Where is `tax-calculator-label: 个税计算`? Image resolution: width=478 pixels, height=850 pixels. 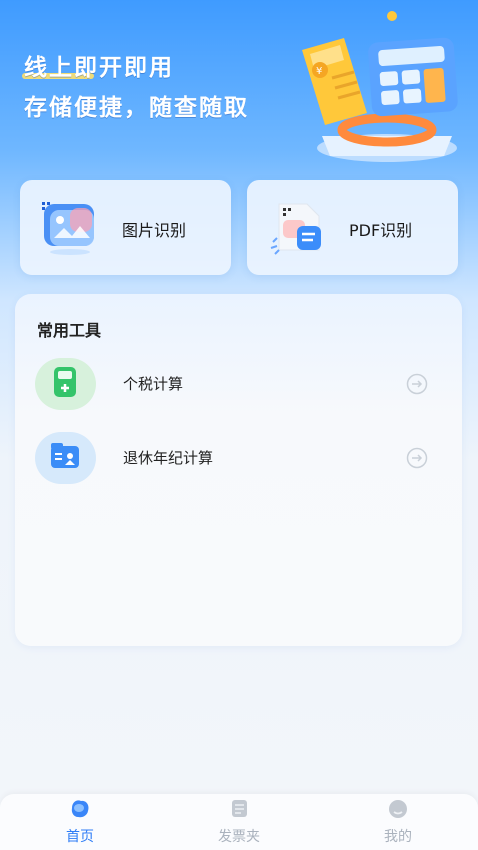
tax-calculator-label: 个税计算 is located at coordinates (153, 384).